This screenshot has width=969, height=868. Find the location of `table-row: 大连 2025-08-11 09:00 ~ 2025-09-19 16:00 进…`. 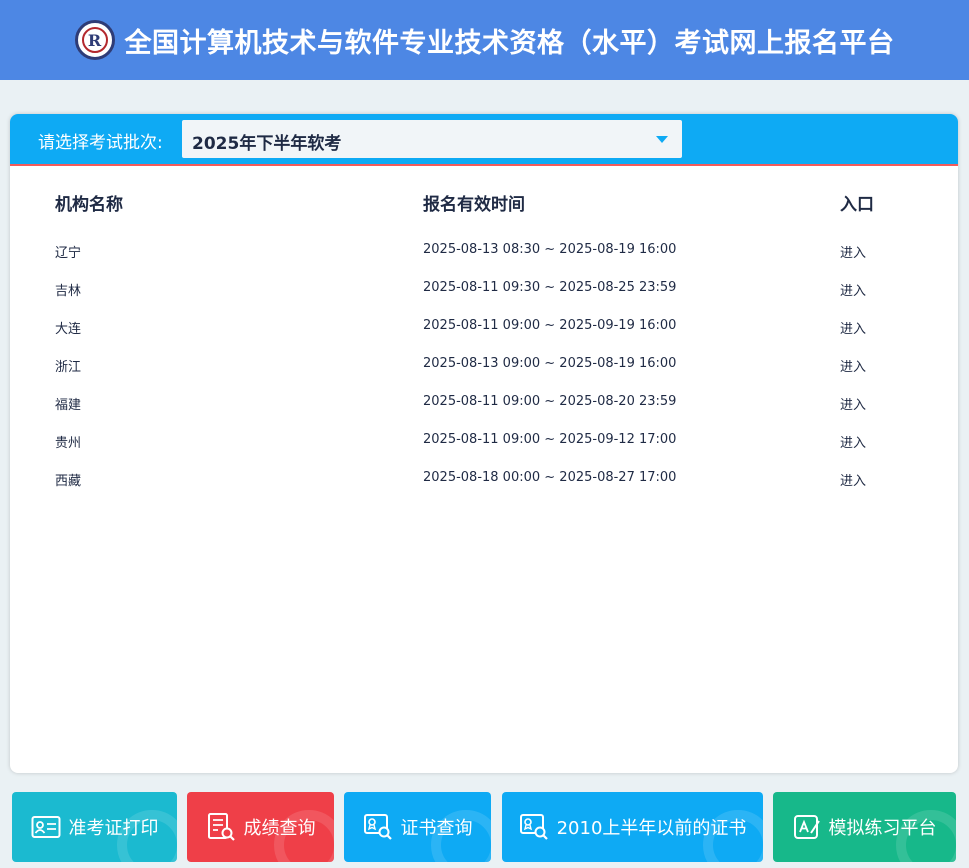

table-row: 大连 2025-08-11 09:00 ~ 2025-09-19 16:00 进… is located at coordinates (484, 337).